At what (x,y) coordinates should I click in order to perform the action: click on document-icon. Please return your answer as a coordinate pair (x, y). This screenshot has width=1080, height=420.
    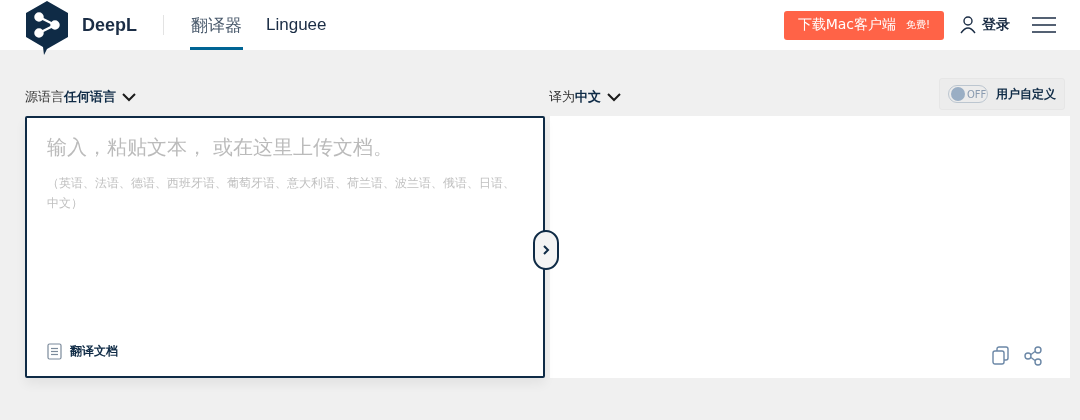
    Looking at the image, I should click on (54, 351).